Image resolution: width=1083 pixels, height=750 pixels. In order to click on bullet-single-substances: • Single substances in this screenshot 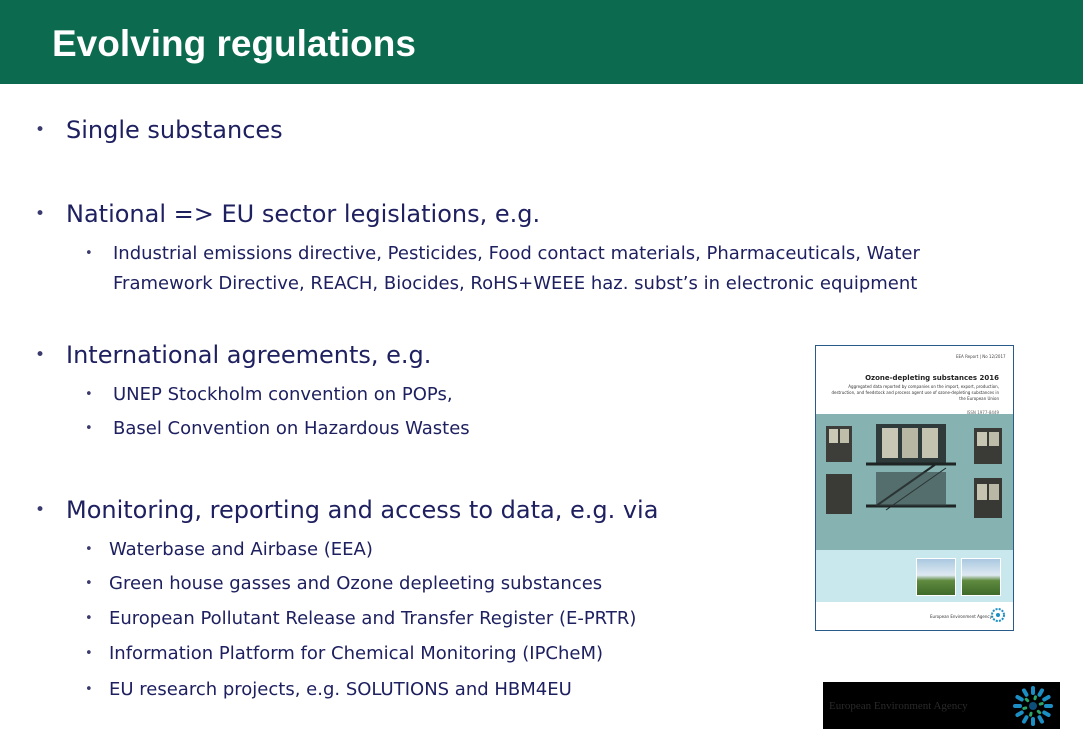, I will do `click(159, 130)`.